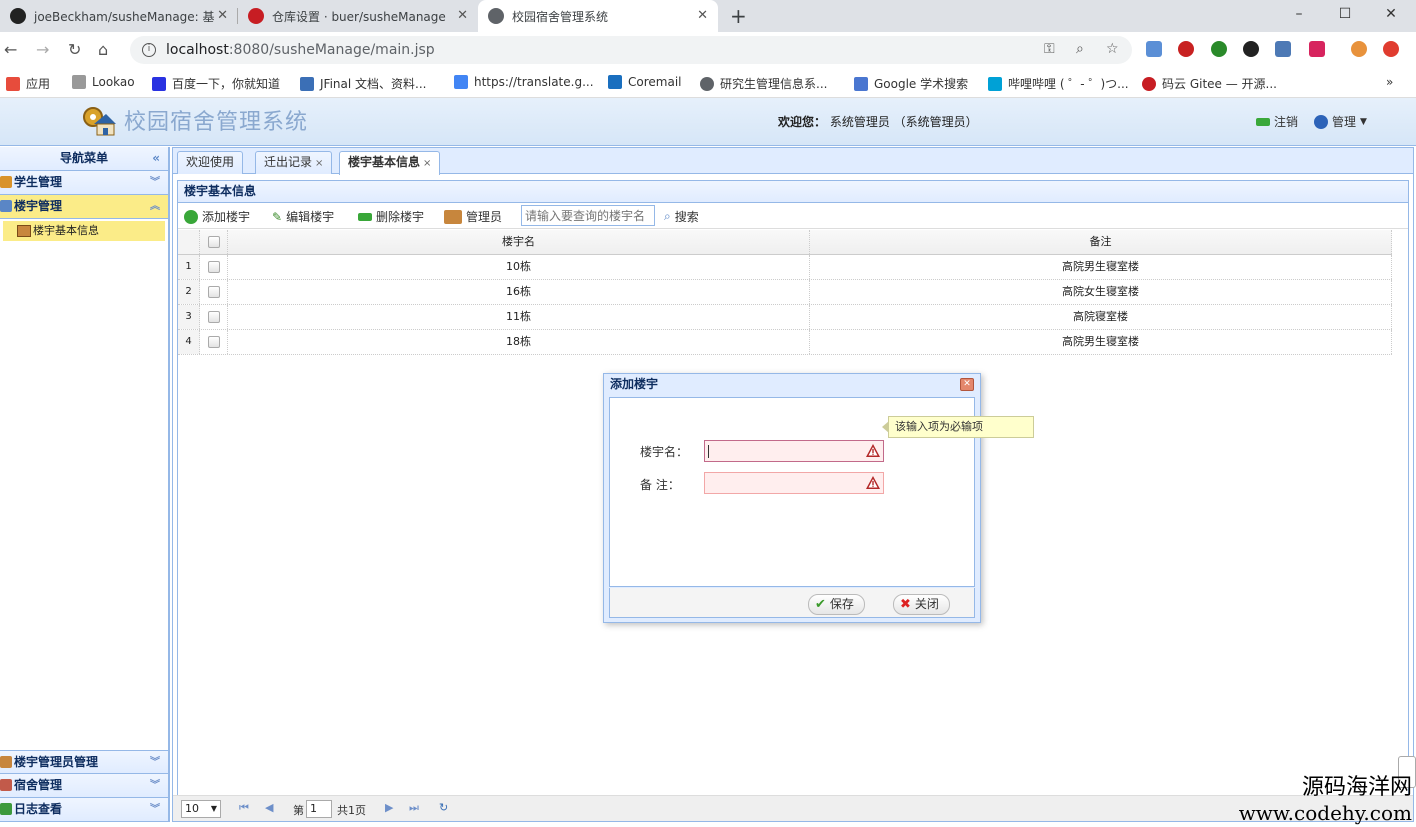 The width and height of the screenshot is (1416, 827). Describe the element at coordinates (6, 182) in the screenshot. I see `student-icon` at that location.